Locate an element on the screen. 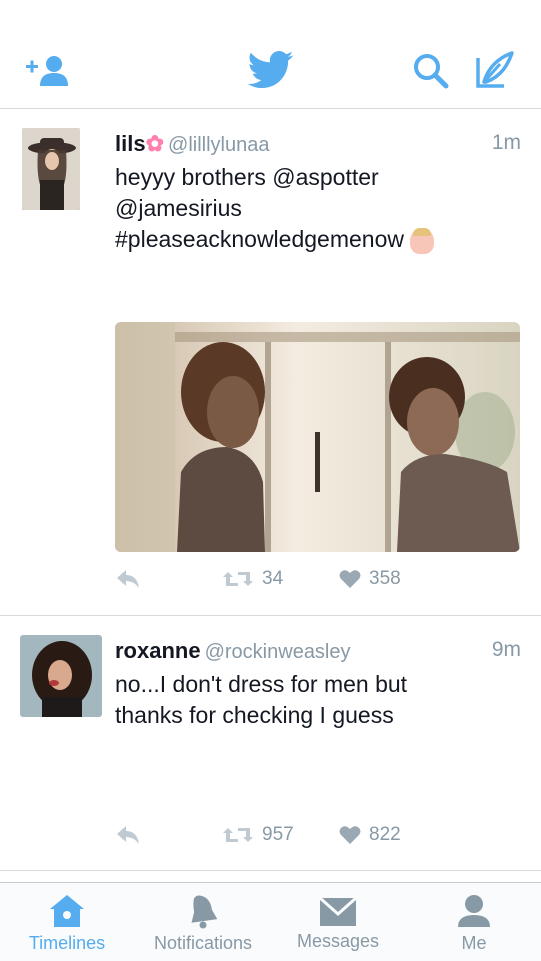  tab-timelines: Timelines is located at coordinates (67, 922).